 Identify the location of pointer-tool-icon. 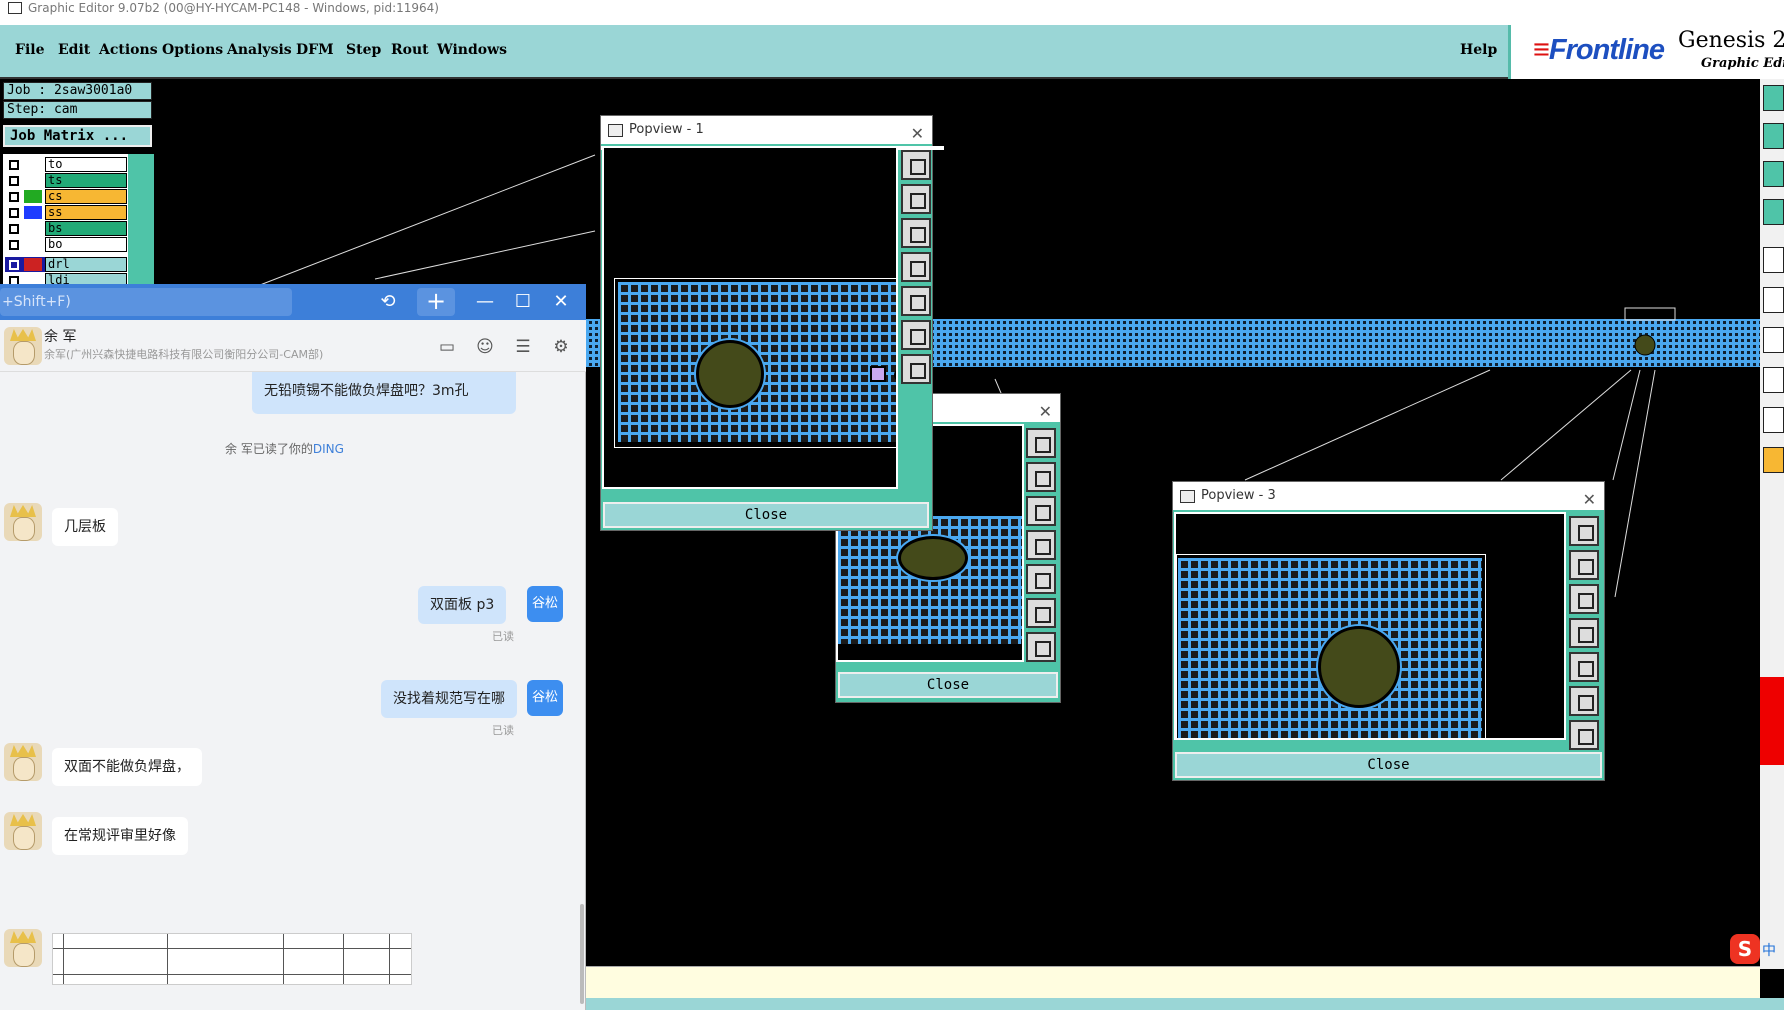
(1773, 460).